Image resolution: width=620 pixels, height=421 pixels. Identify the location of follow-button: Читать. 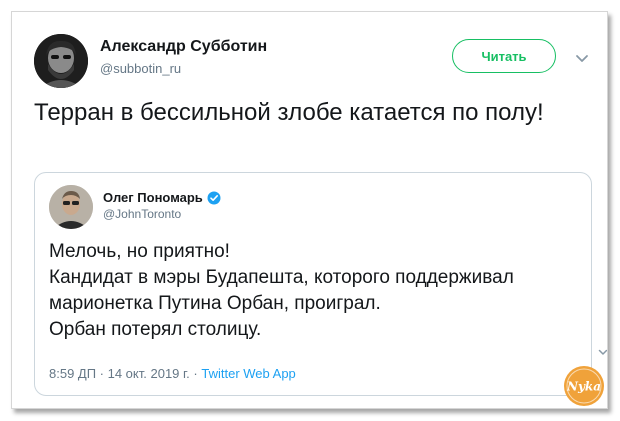
(504, 56).